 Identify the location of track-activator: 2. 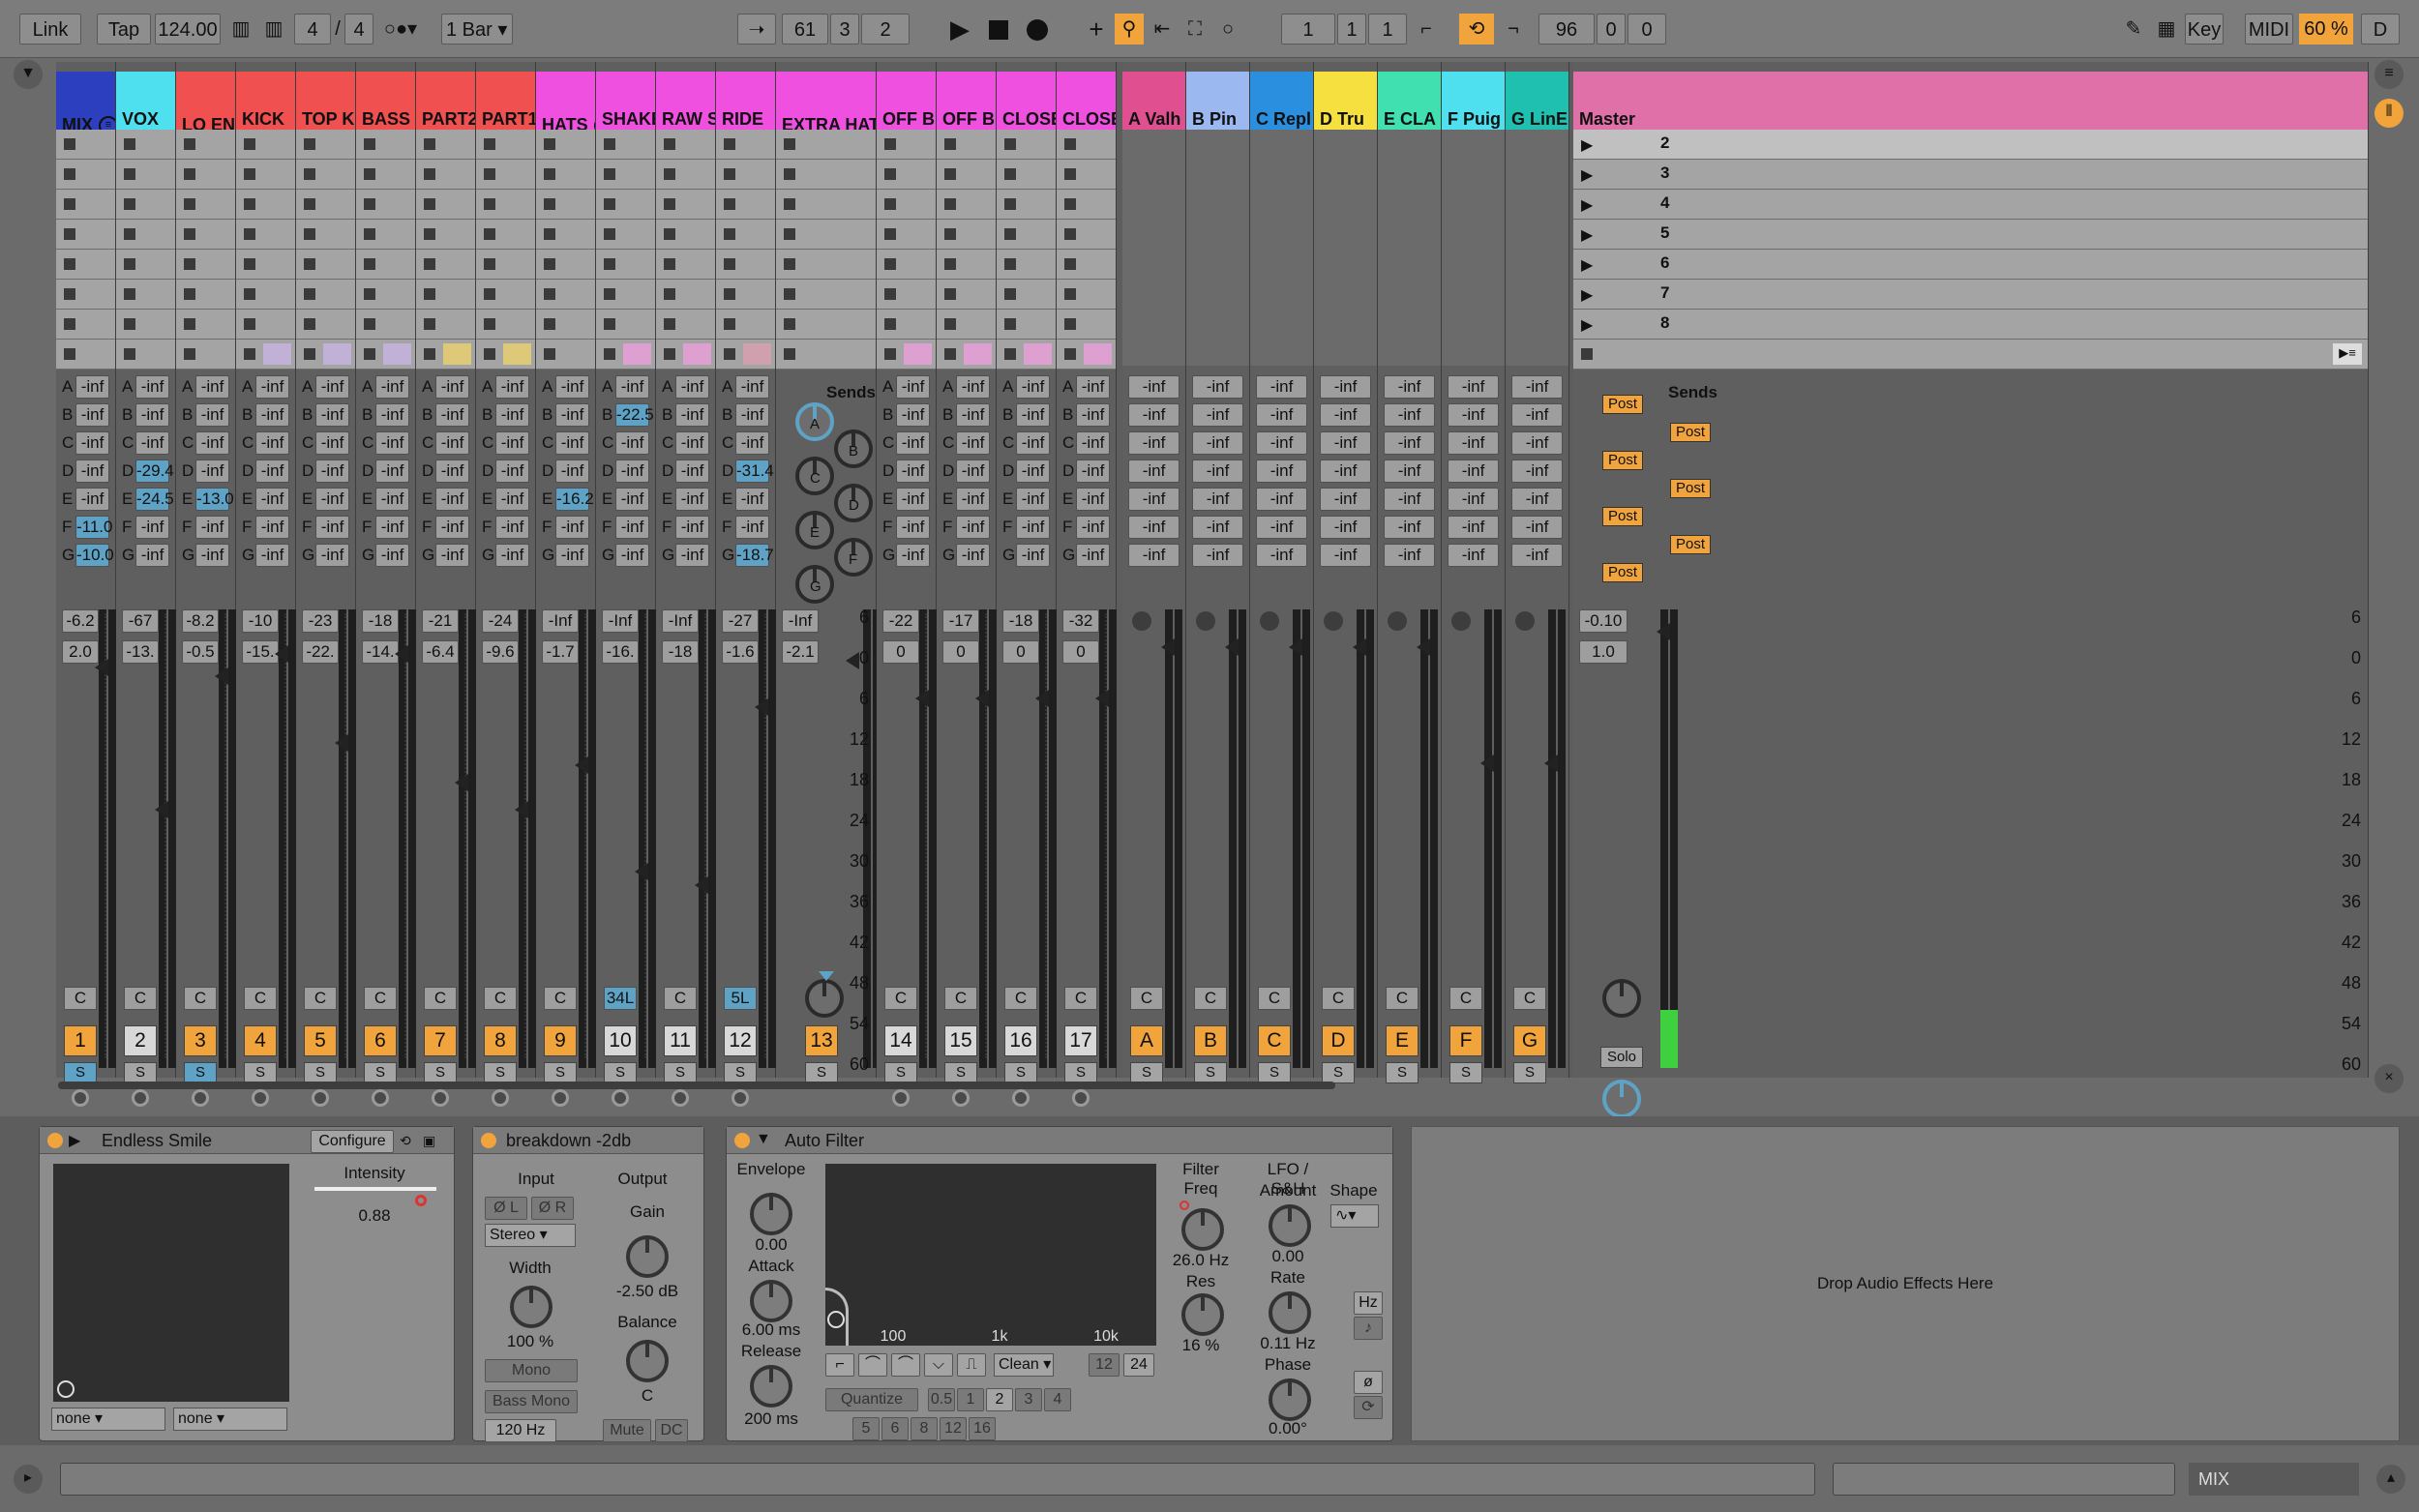
(140, 1041).